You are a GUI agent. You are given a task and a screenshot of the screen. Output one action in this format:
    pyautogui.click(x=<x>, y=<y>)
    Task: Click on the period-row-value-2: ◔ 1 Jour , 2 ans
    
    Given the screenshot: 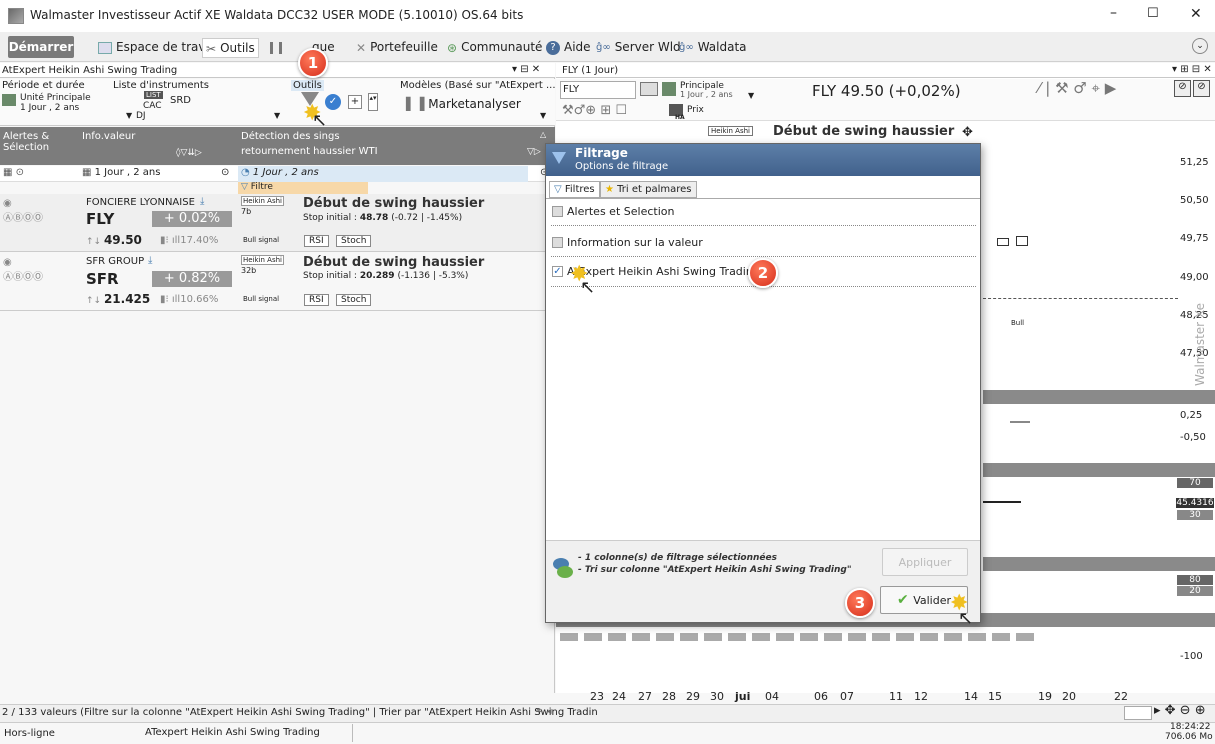 What is the action you would take?
    pyautogui.click(x=280, y=172)
    